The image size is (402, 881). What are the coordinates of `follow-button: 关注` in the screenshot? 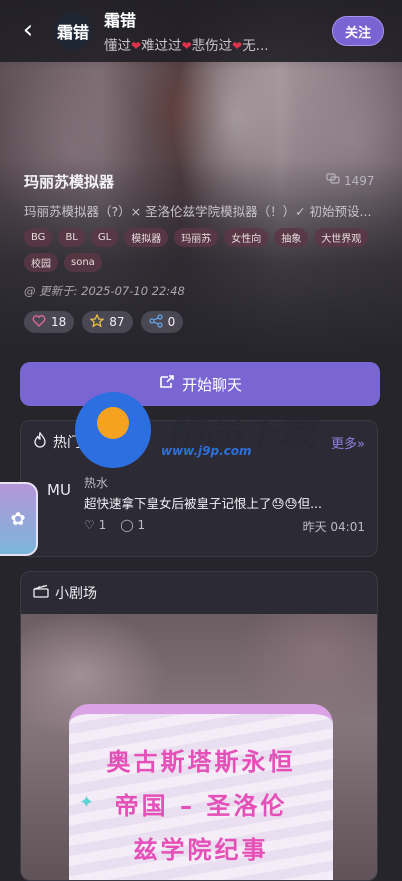 It's located at (358, 31).